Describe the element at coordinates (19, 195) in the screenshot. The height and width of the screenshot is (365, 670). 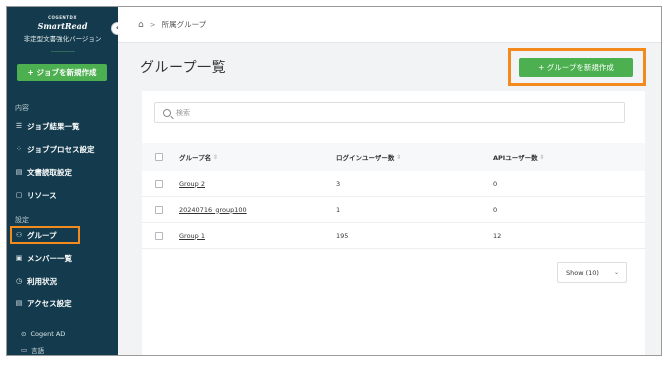
I see `folder-icon: ▢` at that location.